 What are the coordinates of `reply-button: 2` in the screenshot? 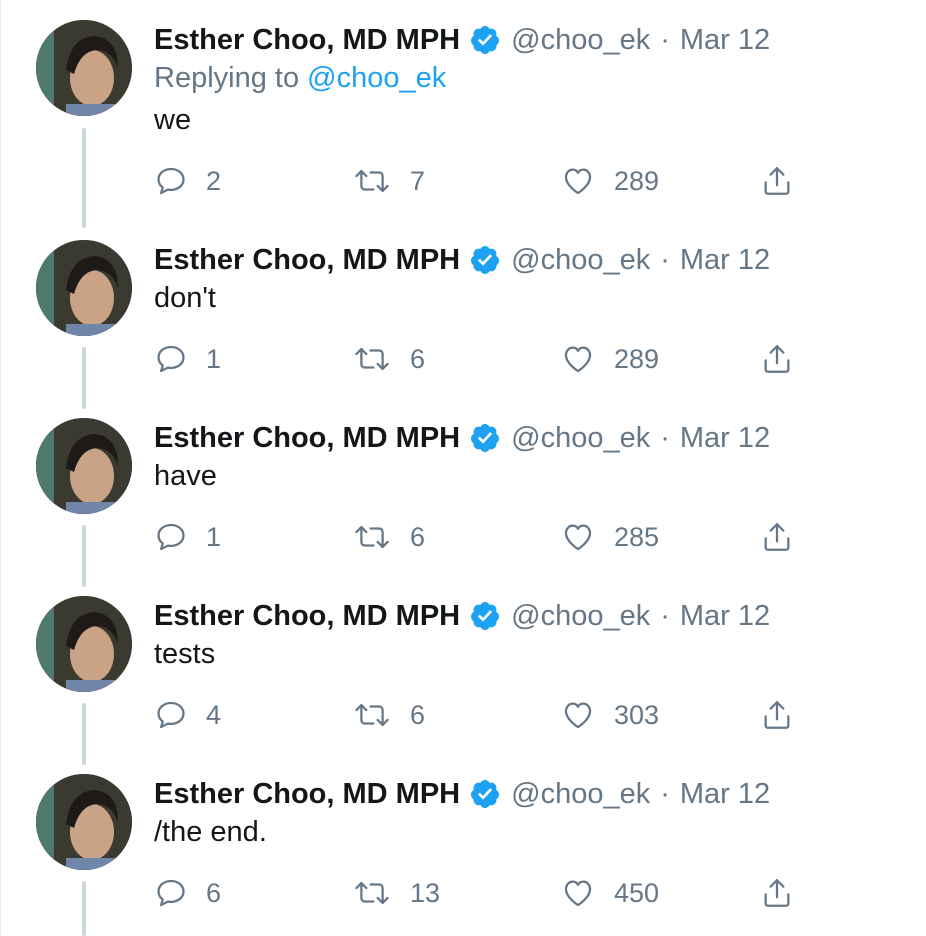 It's located at (187, 181).